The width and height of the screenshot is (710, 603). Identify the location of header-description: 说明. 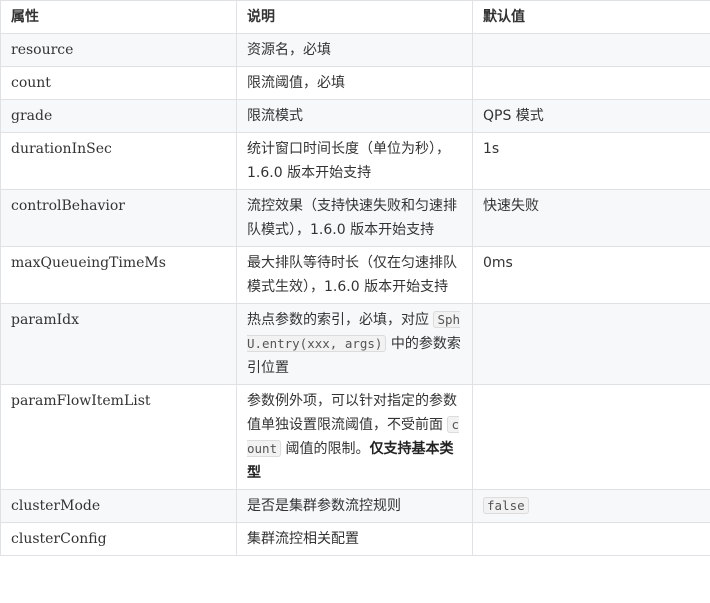
(354, 17).